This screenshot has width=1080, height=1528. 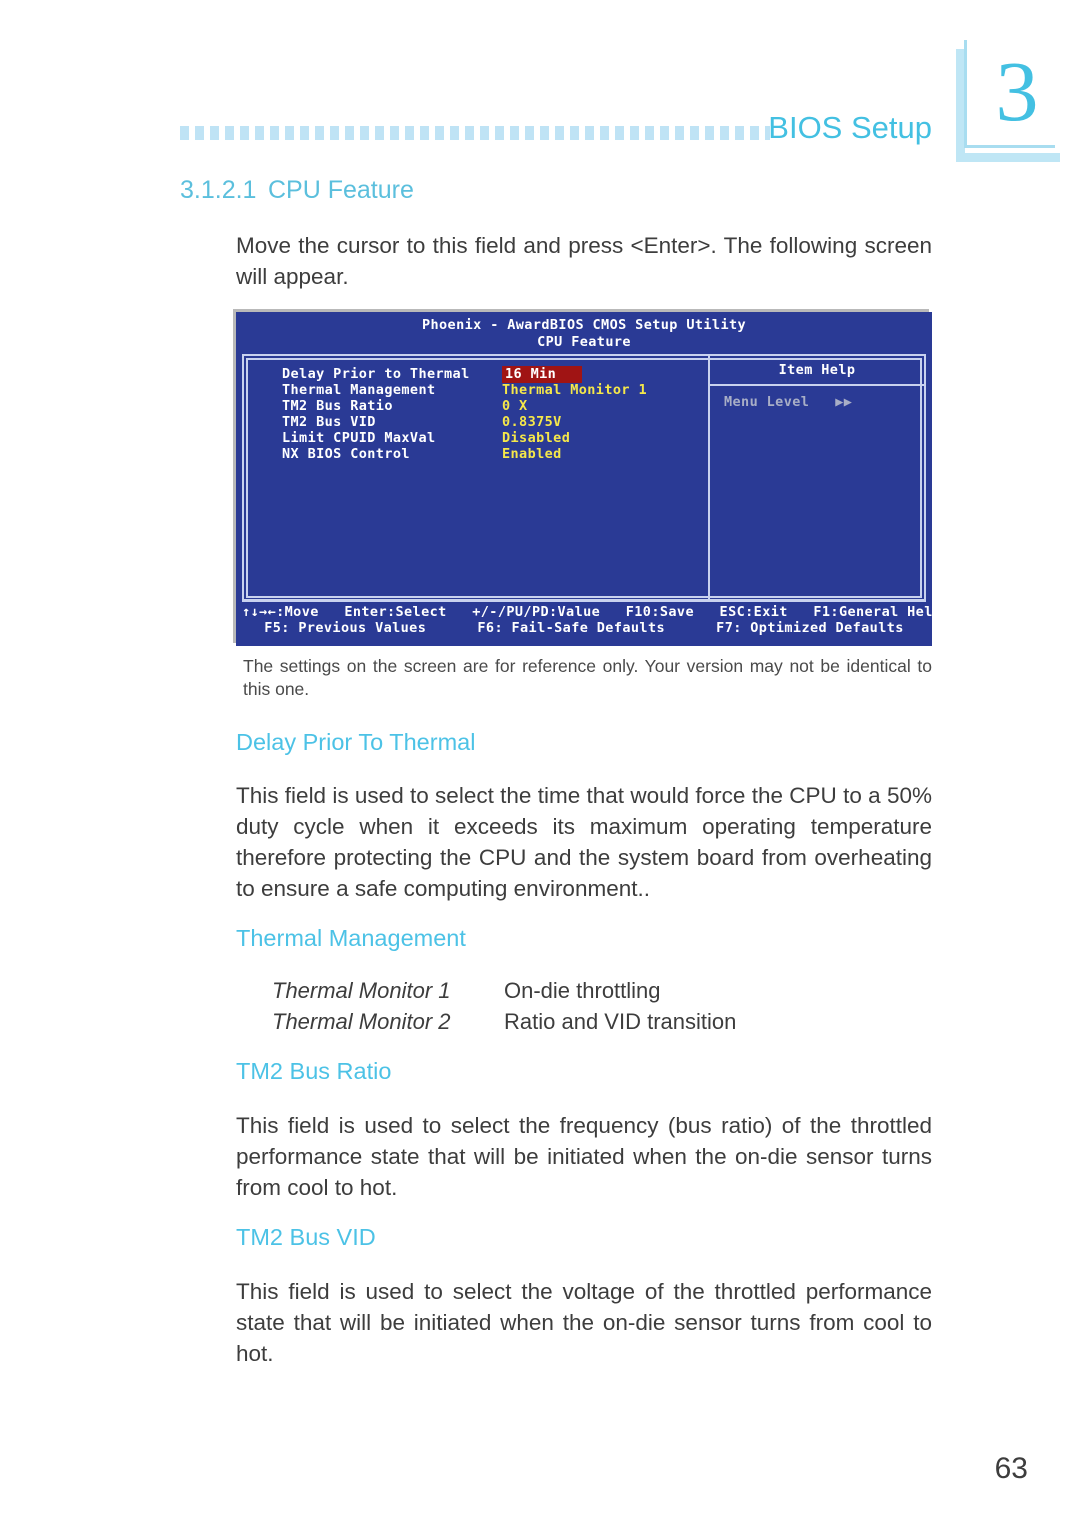 What do you see at coordinates (515, 406) in the screenshot?
I see `bios-option-value: 0 X` at bounding box center [515, 406].